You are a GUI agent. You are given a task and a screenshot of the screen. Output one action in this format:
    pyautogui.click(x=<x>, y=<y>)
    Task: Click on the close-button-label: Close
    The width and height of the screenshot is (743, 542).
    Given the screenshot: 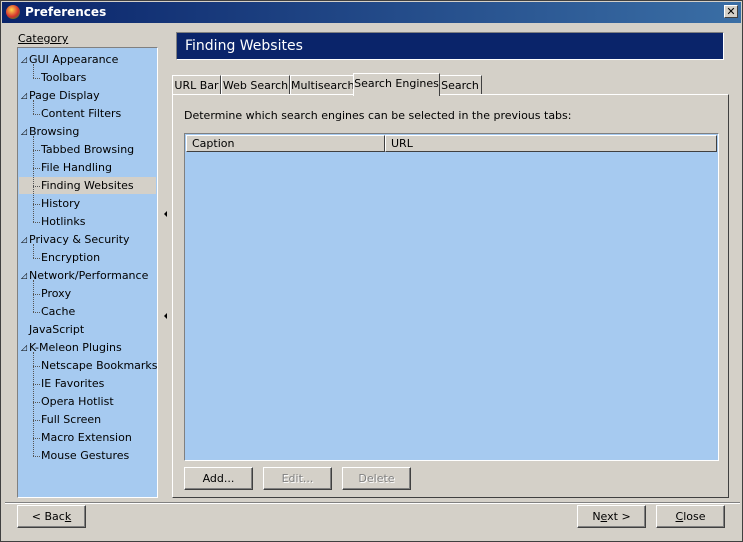 What is the action you would take?
    pyautogui.click(x=691, y=516)
    